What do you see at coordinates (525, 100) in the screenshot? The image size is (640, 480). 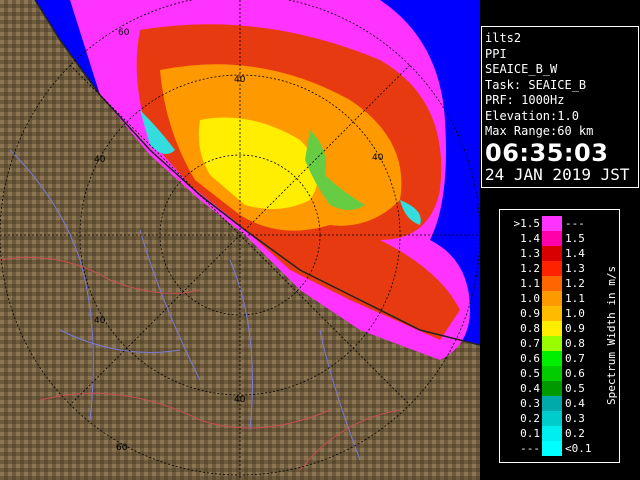 I see `prf-label: PRF: 1000Hz` at bounding box center [525, 100].